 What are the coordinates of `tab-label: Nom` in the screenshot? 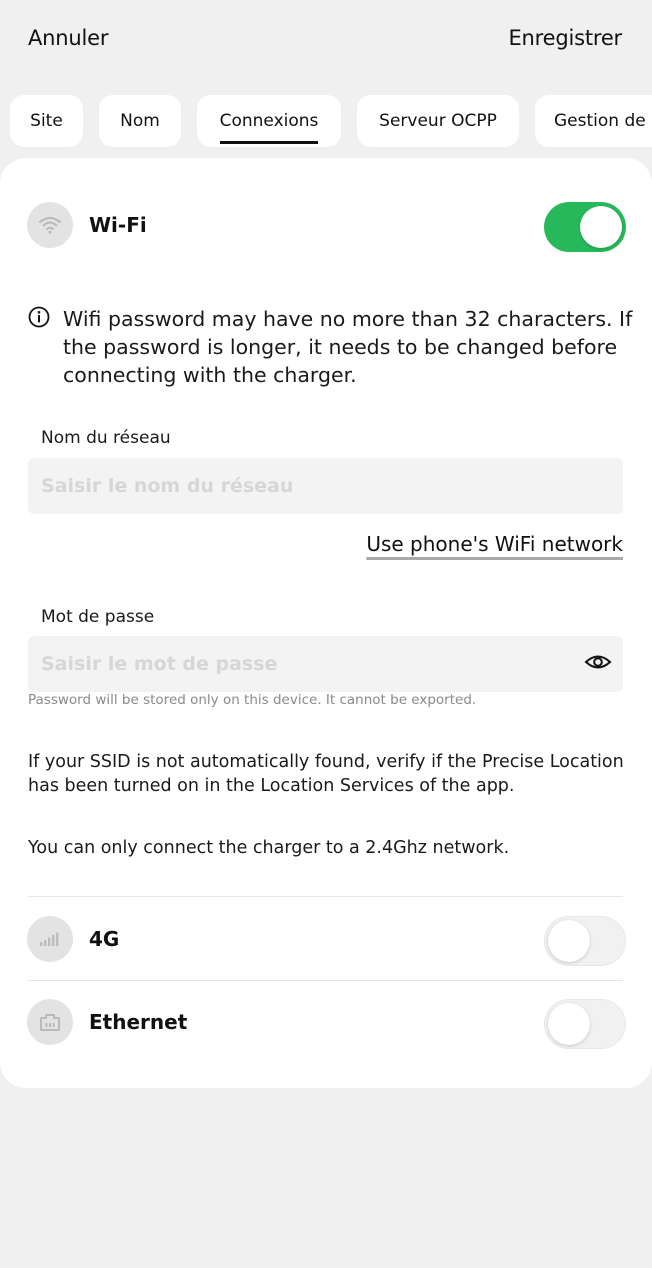 It's located at (140, 121).